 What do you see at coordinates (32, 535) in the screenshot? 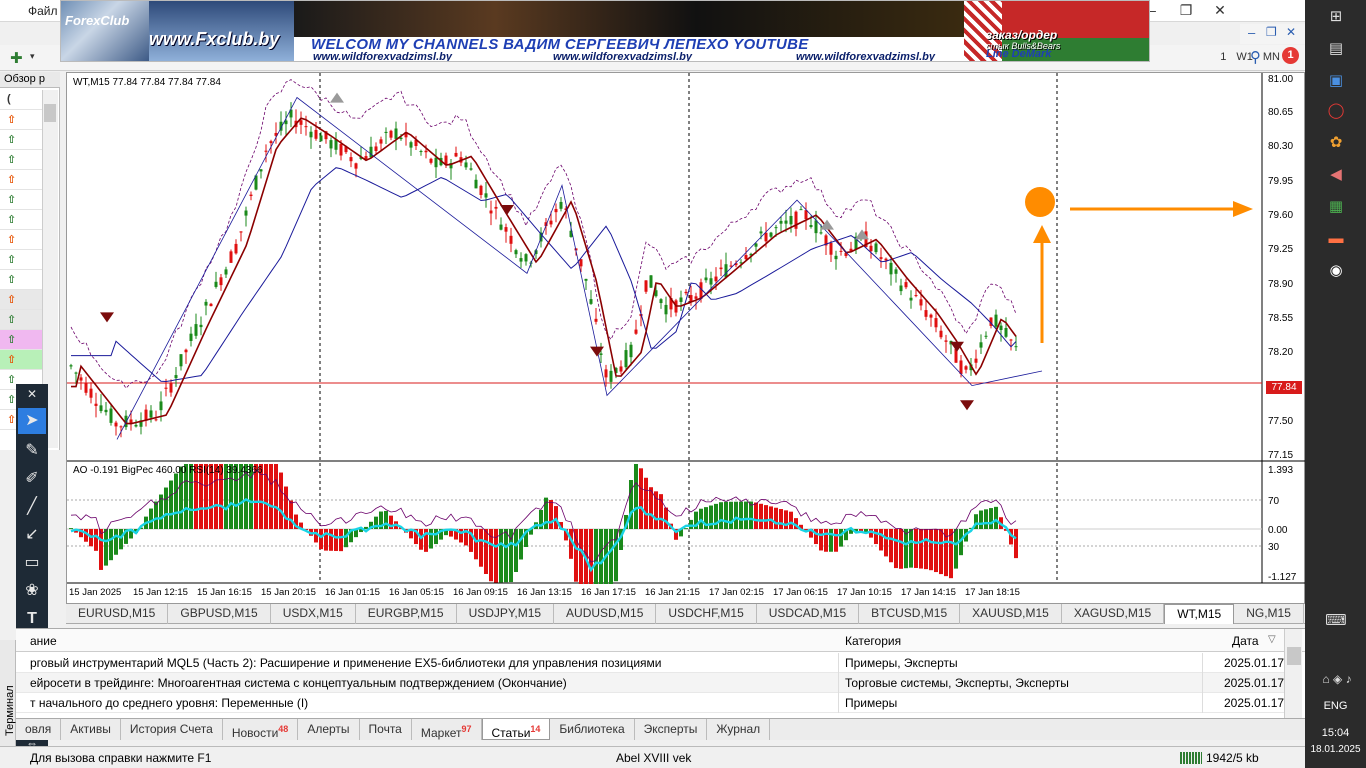
I see `arrow-line-icon: ↙` at bounding box center [32, 535].